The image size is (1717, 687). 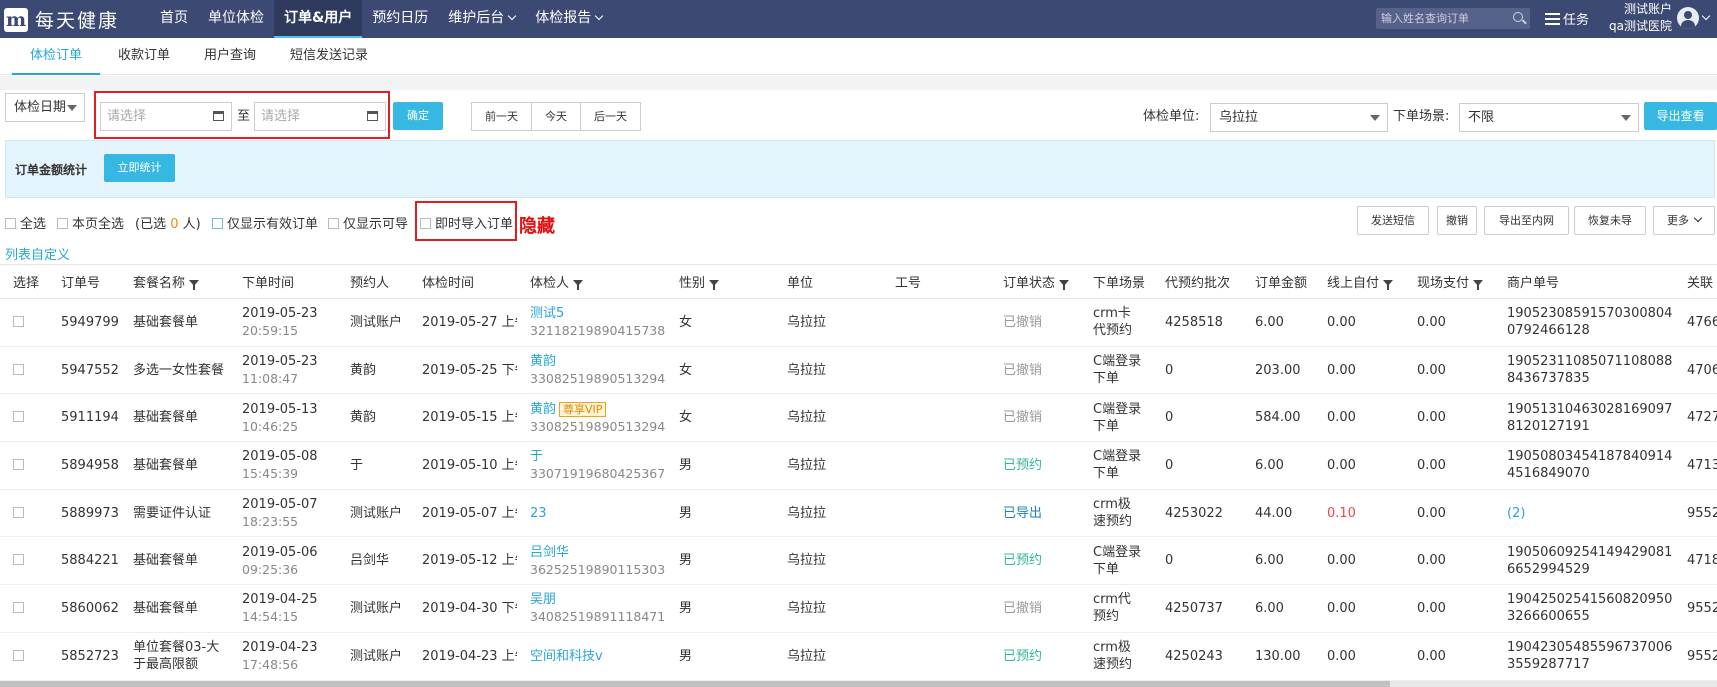 What do you see at coordinates (1440, 18) in the screenshot?
I see `order-search-input` at bounding box center [1440, 18].